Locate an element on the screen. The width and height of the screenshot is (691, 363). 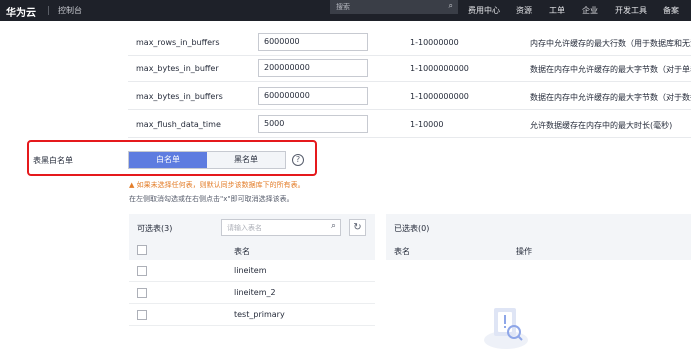
refresh-icon: ↻ is located at coordinates (357, 227).